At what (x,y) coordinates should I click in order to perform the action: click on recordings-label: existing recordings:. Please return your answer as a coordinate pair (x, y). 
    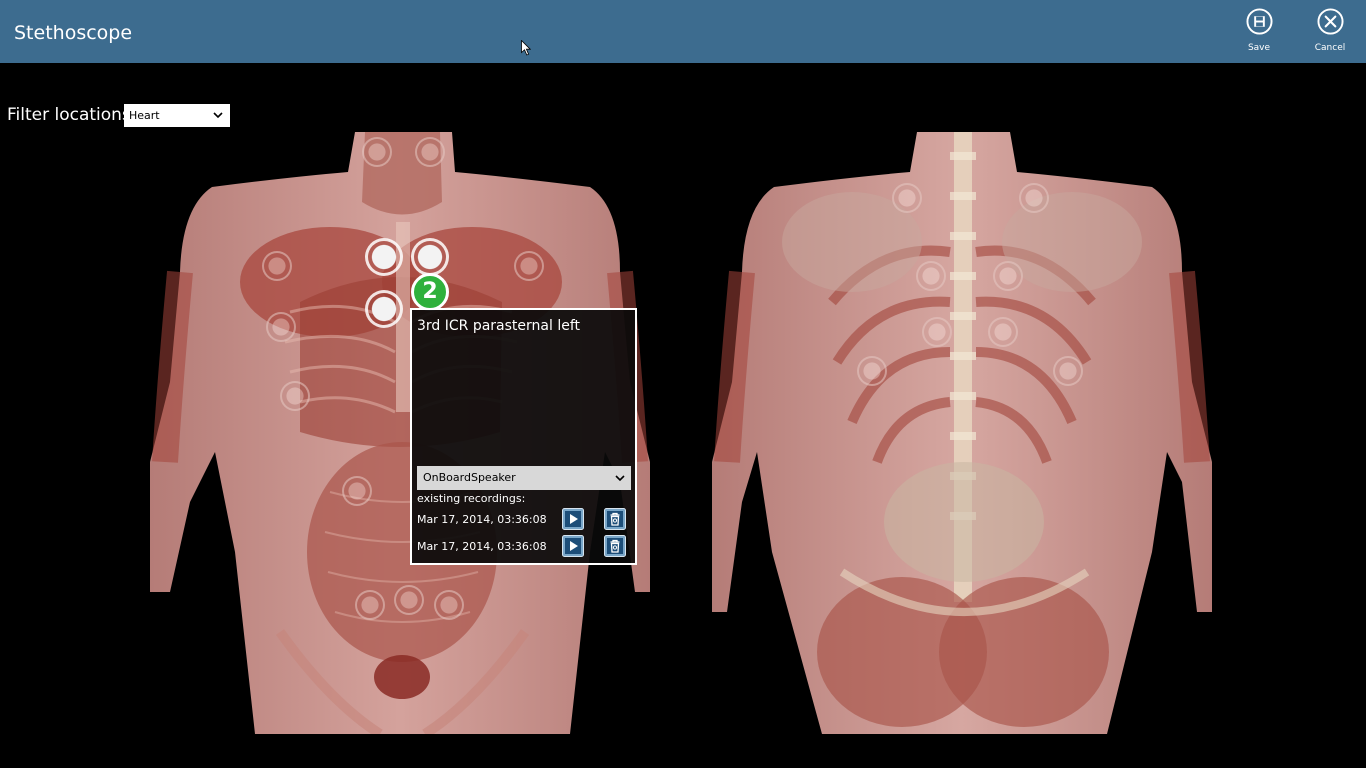
    Looking at the image, I should click on (471, 498).